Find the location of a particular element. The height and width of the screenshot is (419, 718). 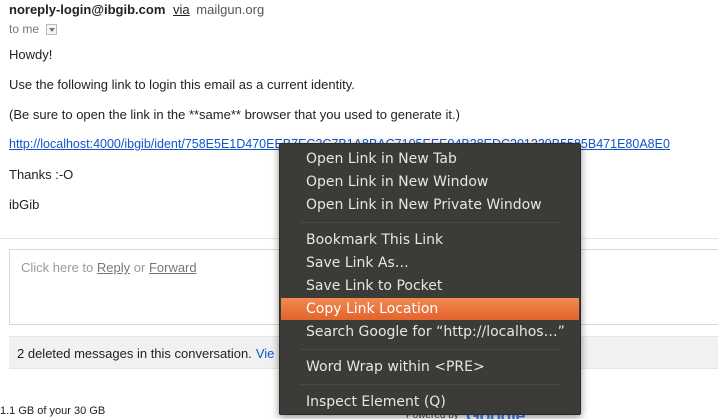

recipient-line: to me is located at coordinates (33, 29).